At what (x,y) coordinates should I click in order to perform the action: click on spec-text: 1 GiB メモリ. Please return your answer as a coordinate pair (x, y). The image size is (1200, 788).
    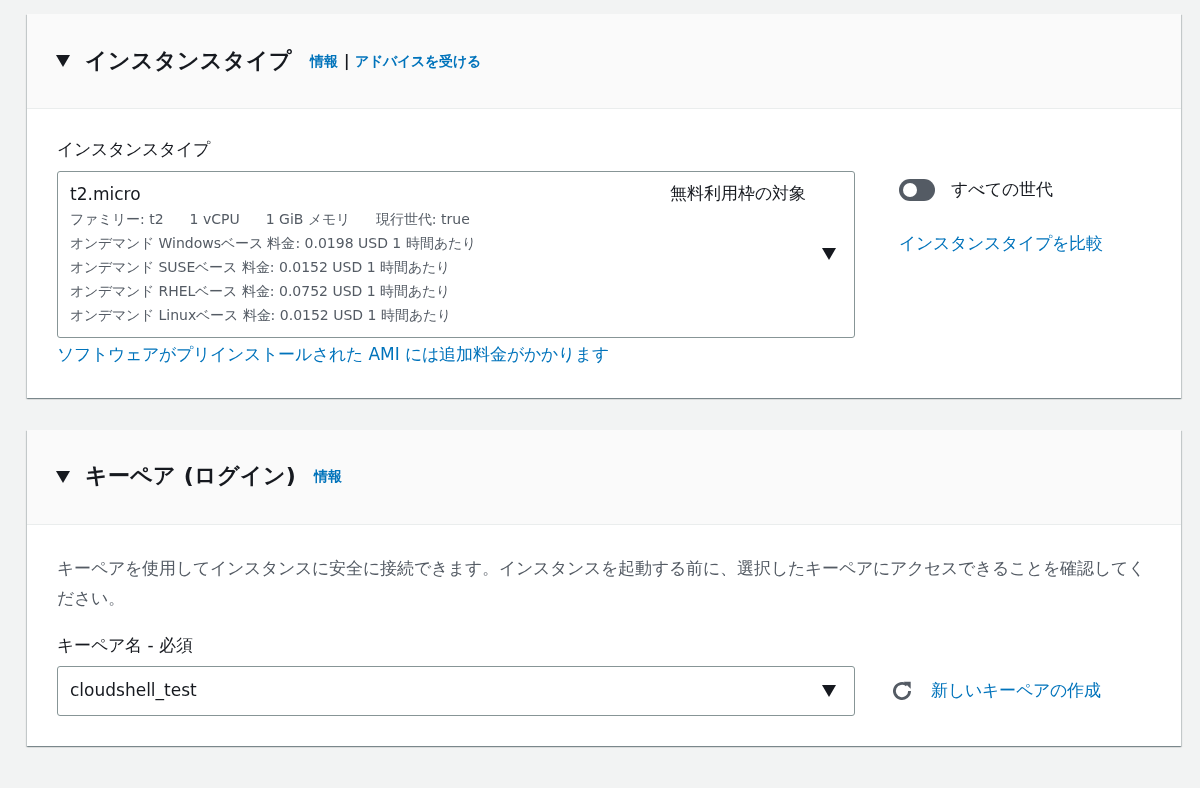
    Looking at the image, I should click on (307, 219).